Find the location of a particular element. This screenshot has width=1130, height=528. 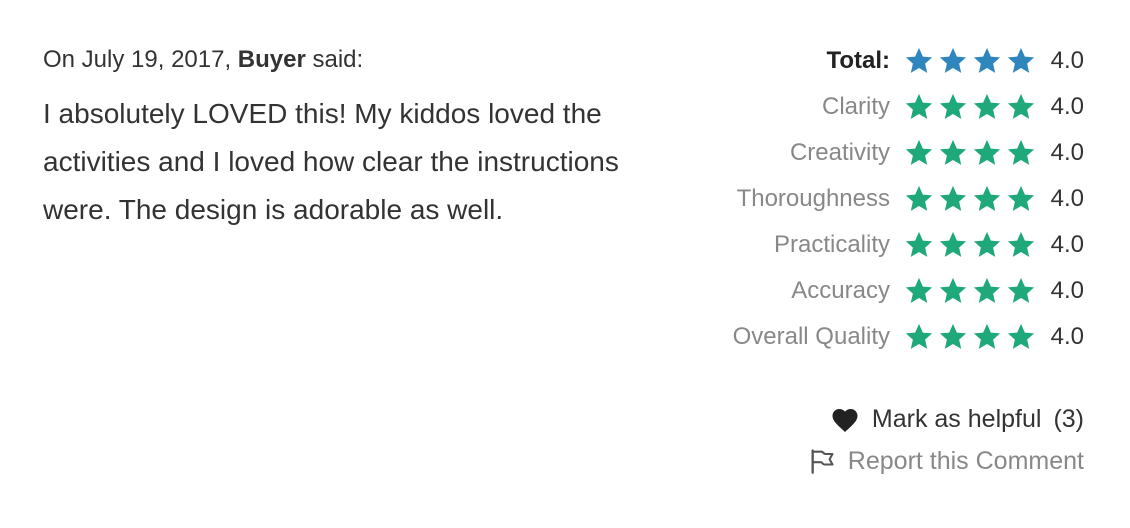

review-date: On July 19, 2017, is located at coordinates (137, 59).